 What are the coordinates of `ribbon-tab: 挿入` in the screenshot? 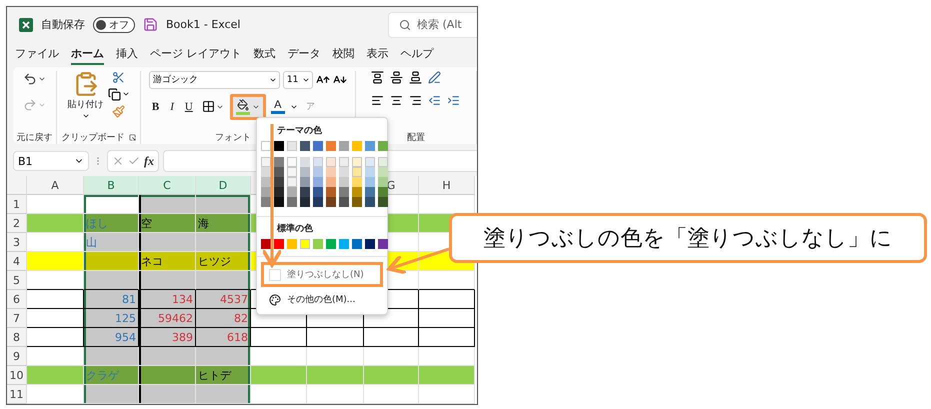 It's located at (127, 55).